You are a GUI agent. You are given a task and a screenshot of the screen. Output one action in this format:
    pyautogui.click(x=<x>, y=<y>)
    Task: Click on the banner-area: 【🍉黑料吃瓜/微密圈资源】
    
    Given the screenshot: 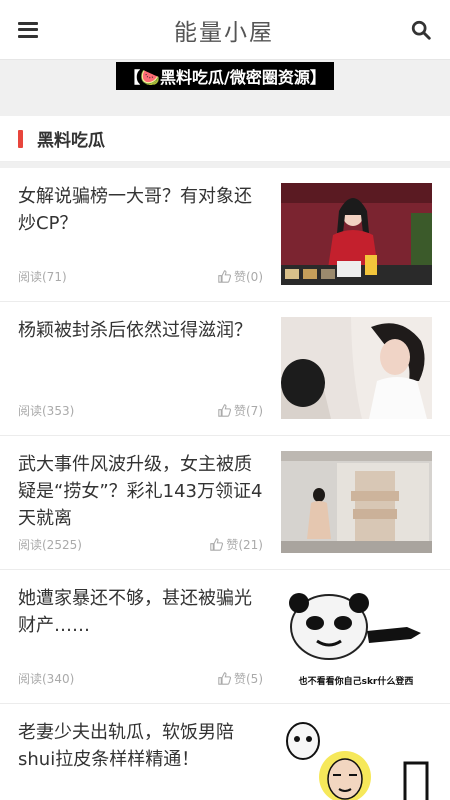 What is the action you would take?
    pyautogui.click(x=225, y=88)
    